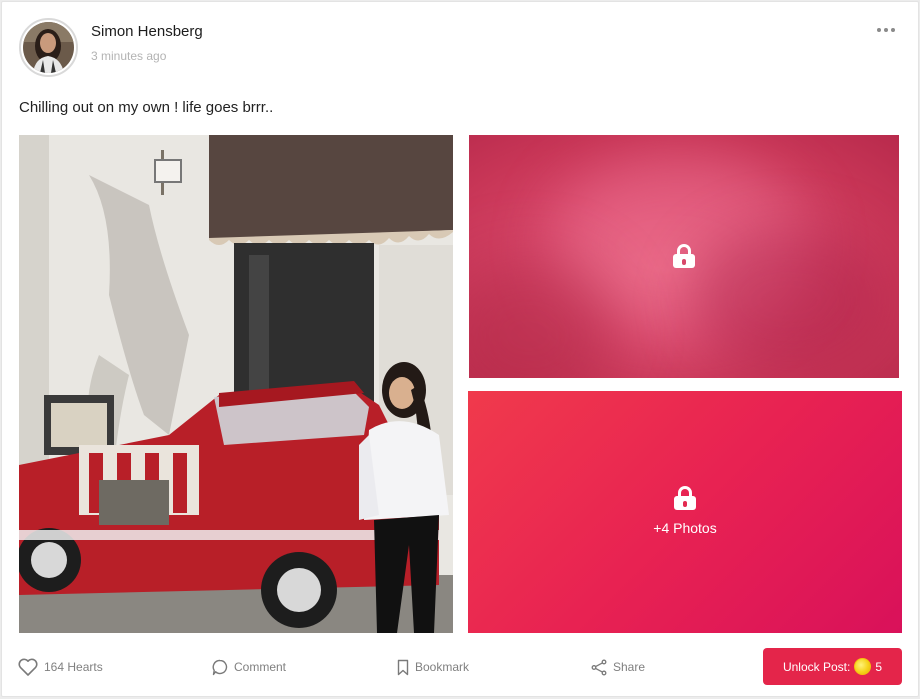 Image resolution: width=920 pixels, height=699 pixels. I want to click on bookmark-button: Bookmark, so click(433, 667).